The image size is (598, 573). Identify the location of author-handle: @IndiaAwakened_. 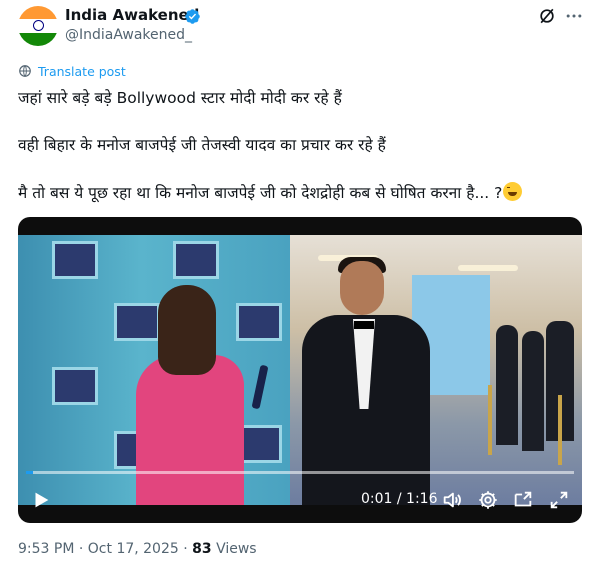
(128, 35).